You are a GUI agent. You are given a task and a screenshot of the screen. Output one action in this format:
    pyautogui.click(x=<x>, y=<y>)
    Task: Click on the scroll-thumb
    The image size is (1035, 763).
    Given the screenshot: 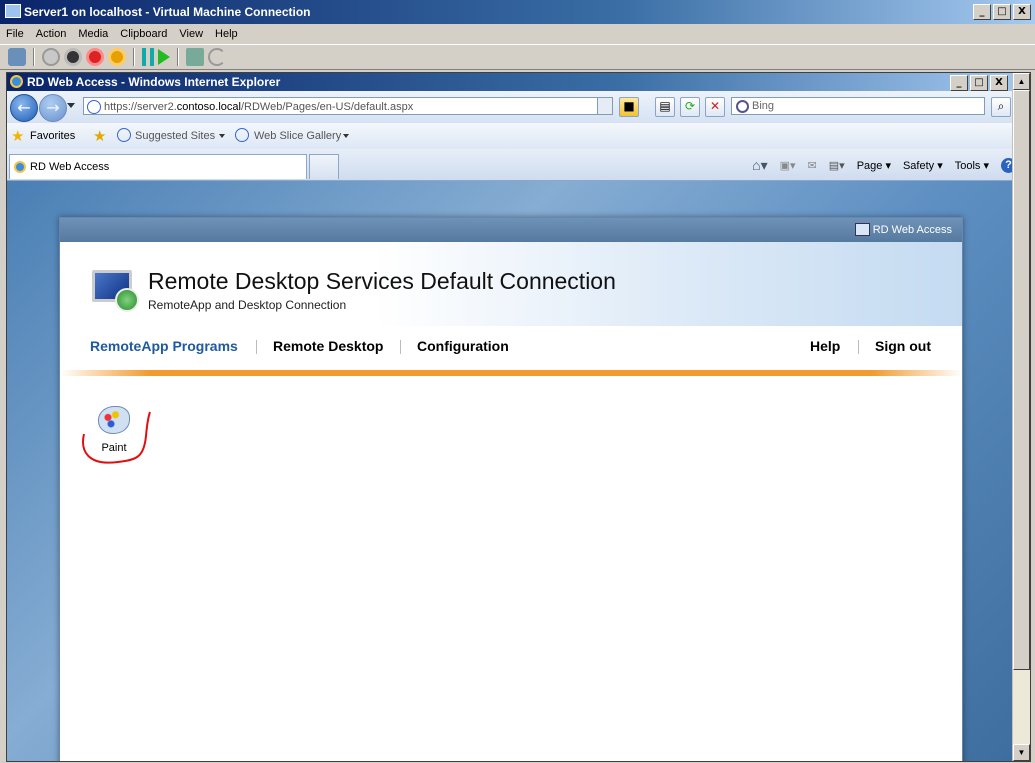 What is the action you would take?
    pyautogui.click(x=1021, y=380)
    